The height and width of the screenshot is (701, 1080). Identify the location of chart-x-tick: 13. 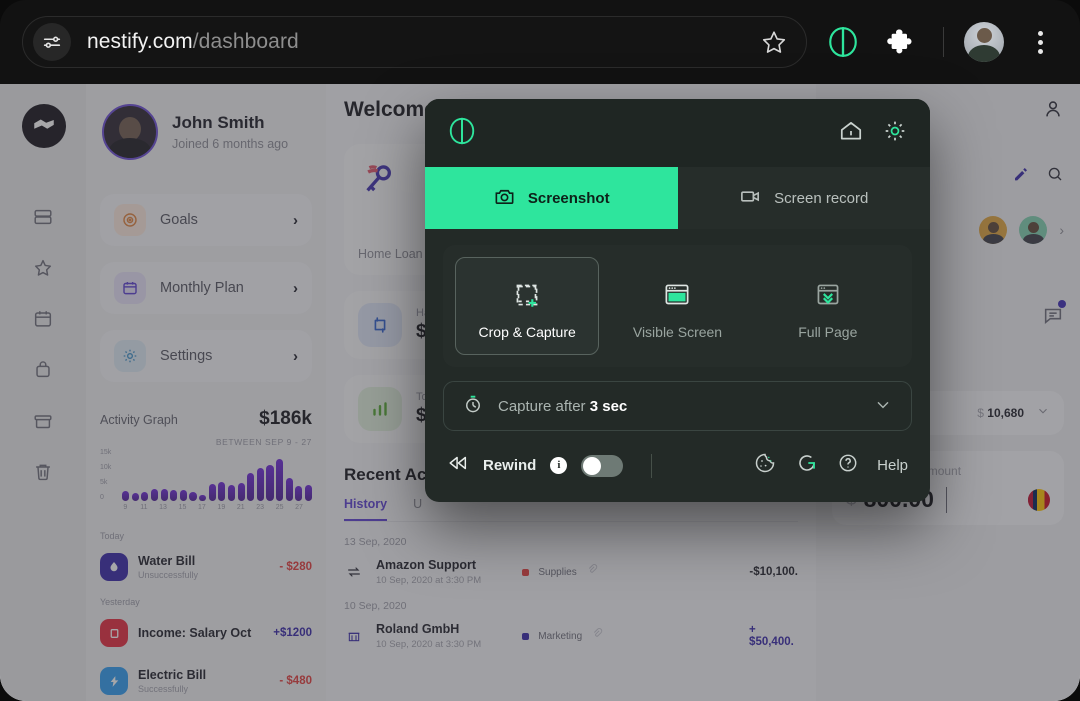
(163, 507).